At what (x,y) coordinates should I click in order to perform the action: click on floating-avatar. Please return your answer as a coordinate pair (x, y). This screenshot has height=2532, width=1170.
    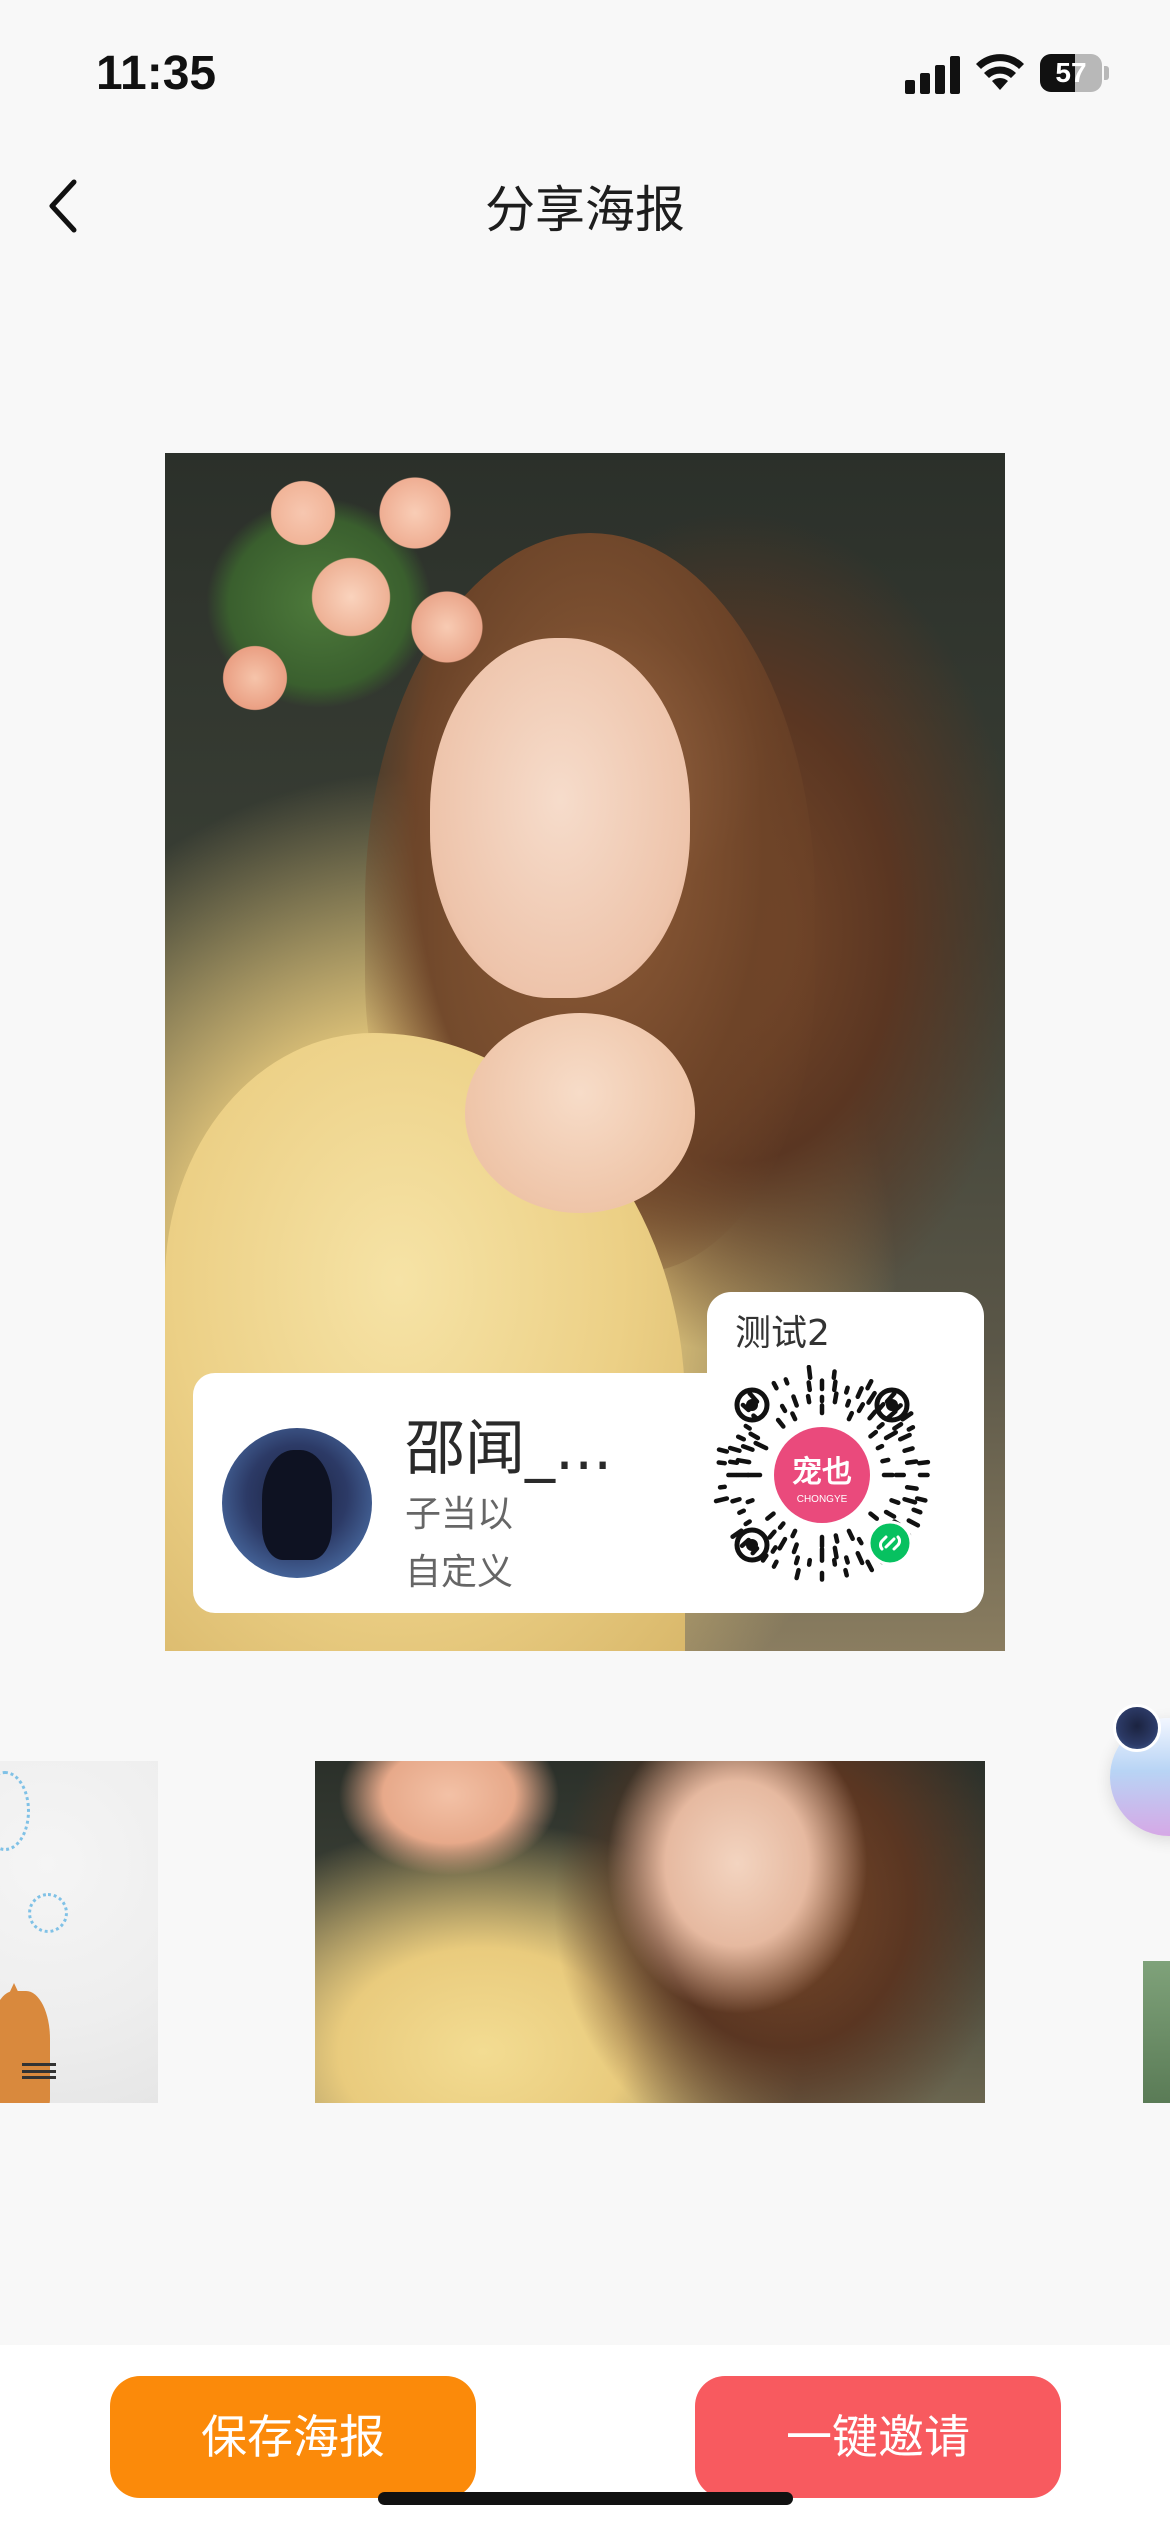
    Looking at the image, I should click on (1137, 1728).